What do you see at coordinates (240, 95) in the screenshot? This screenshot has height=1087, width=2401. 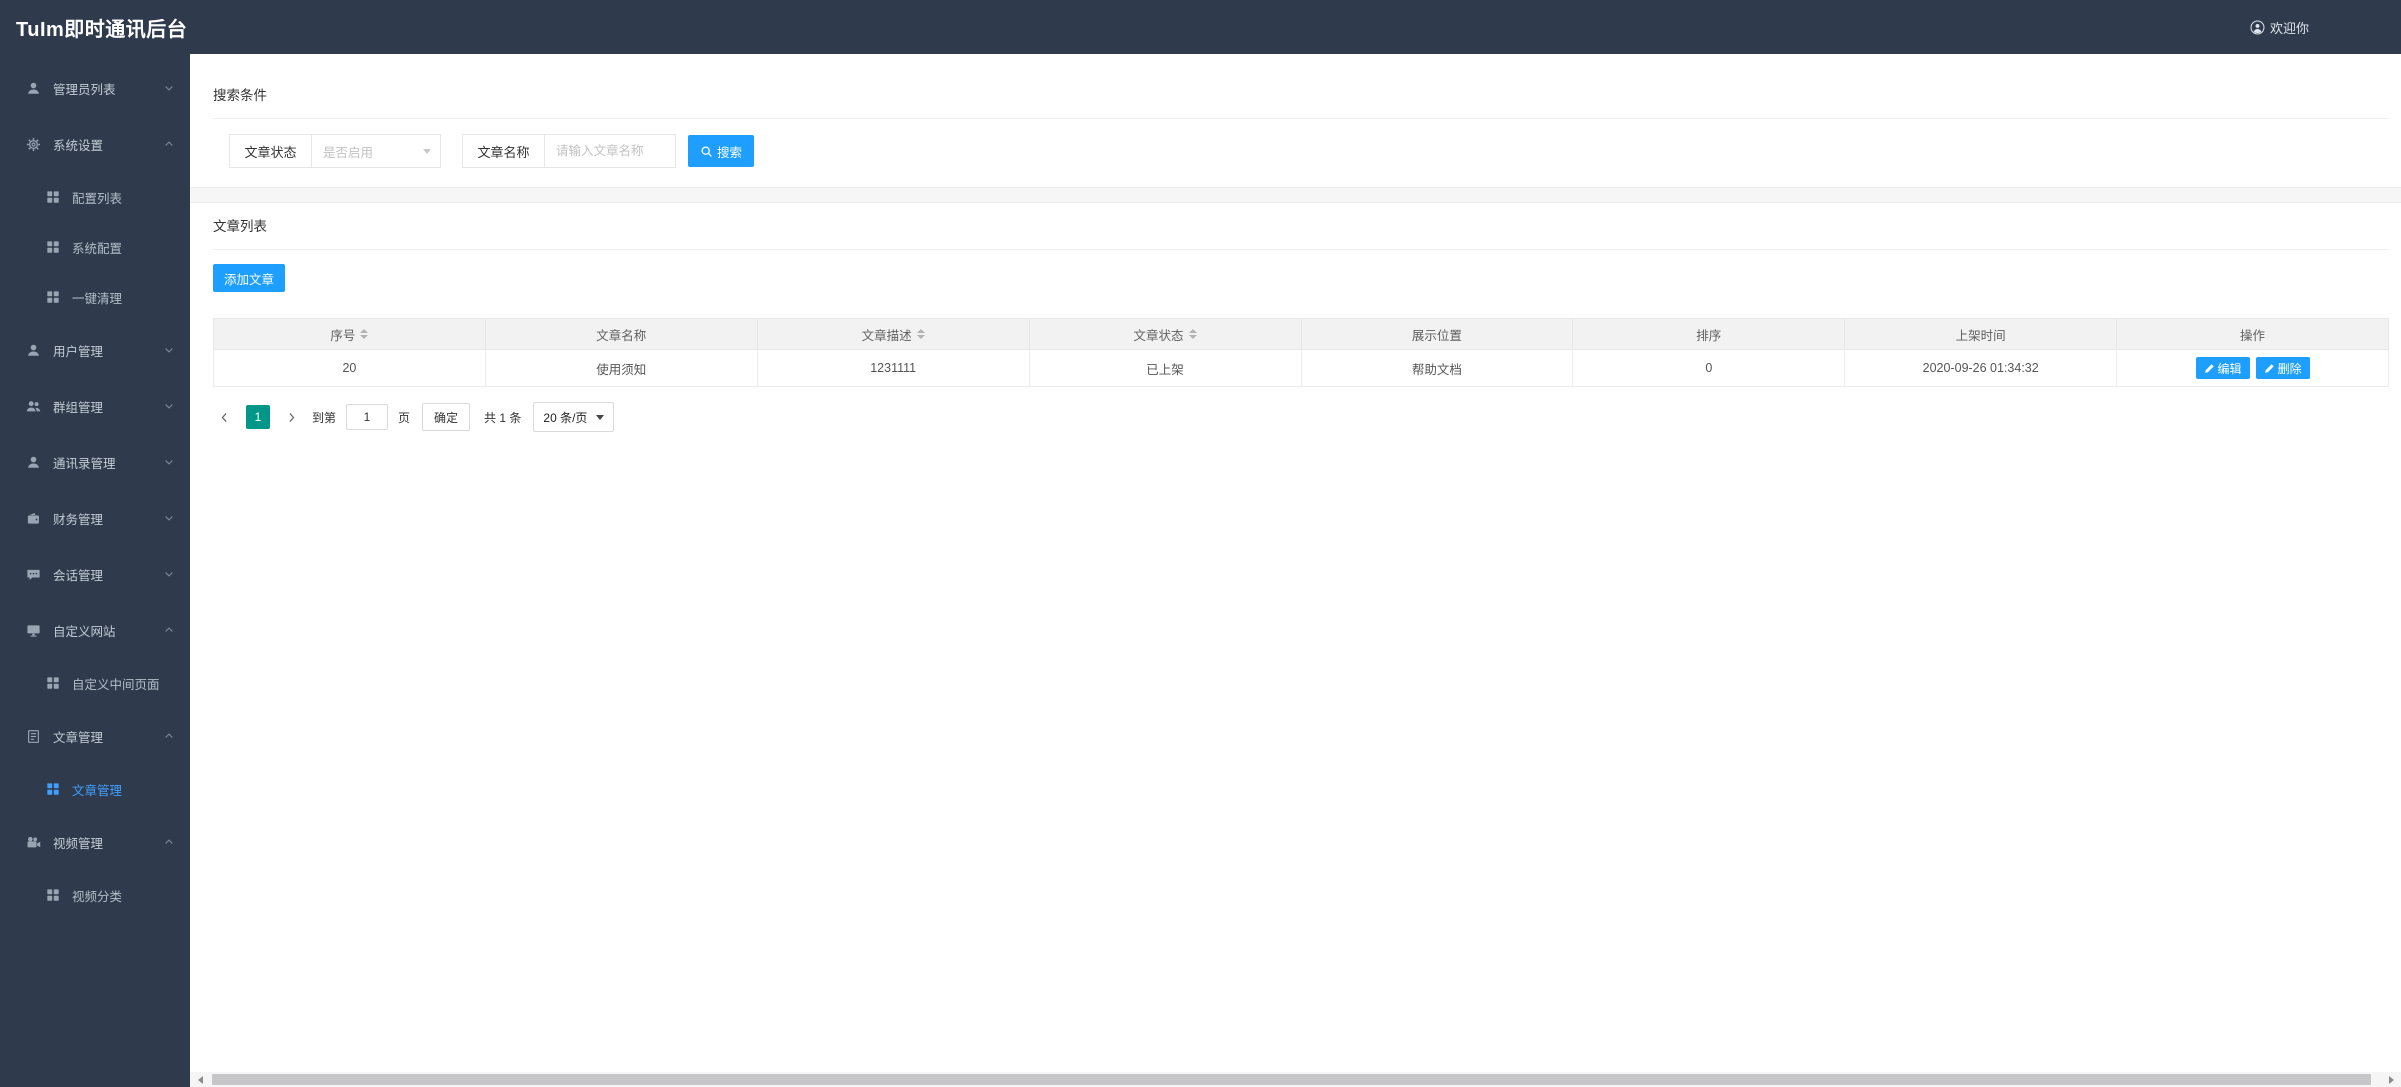 I see `search-section-title: 搜索条件` at bounding box center [240, 95].